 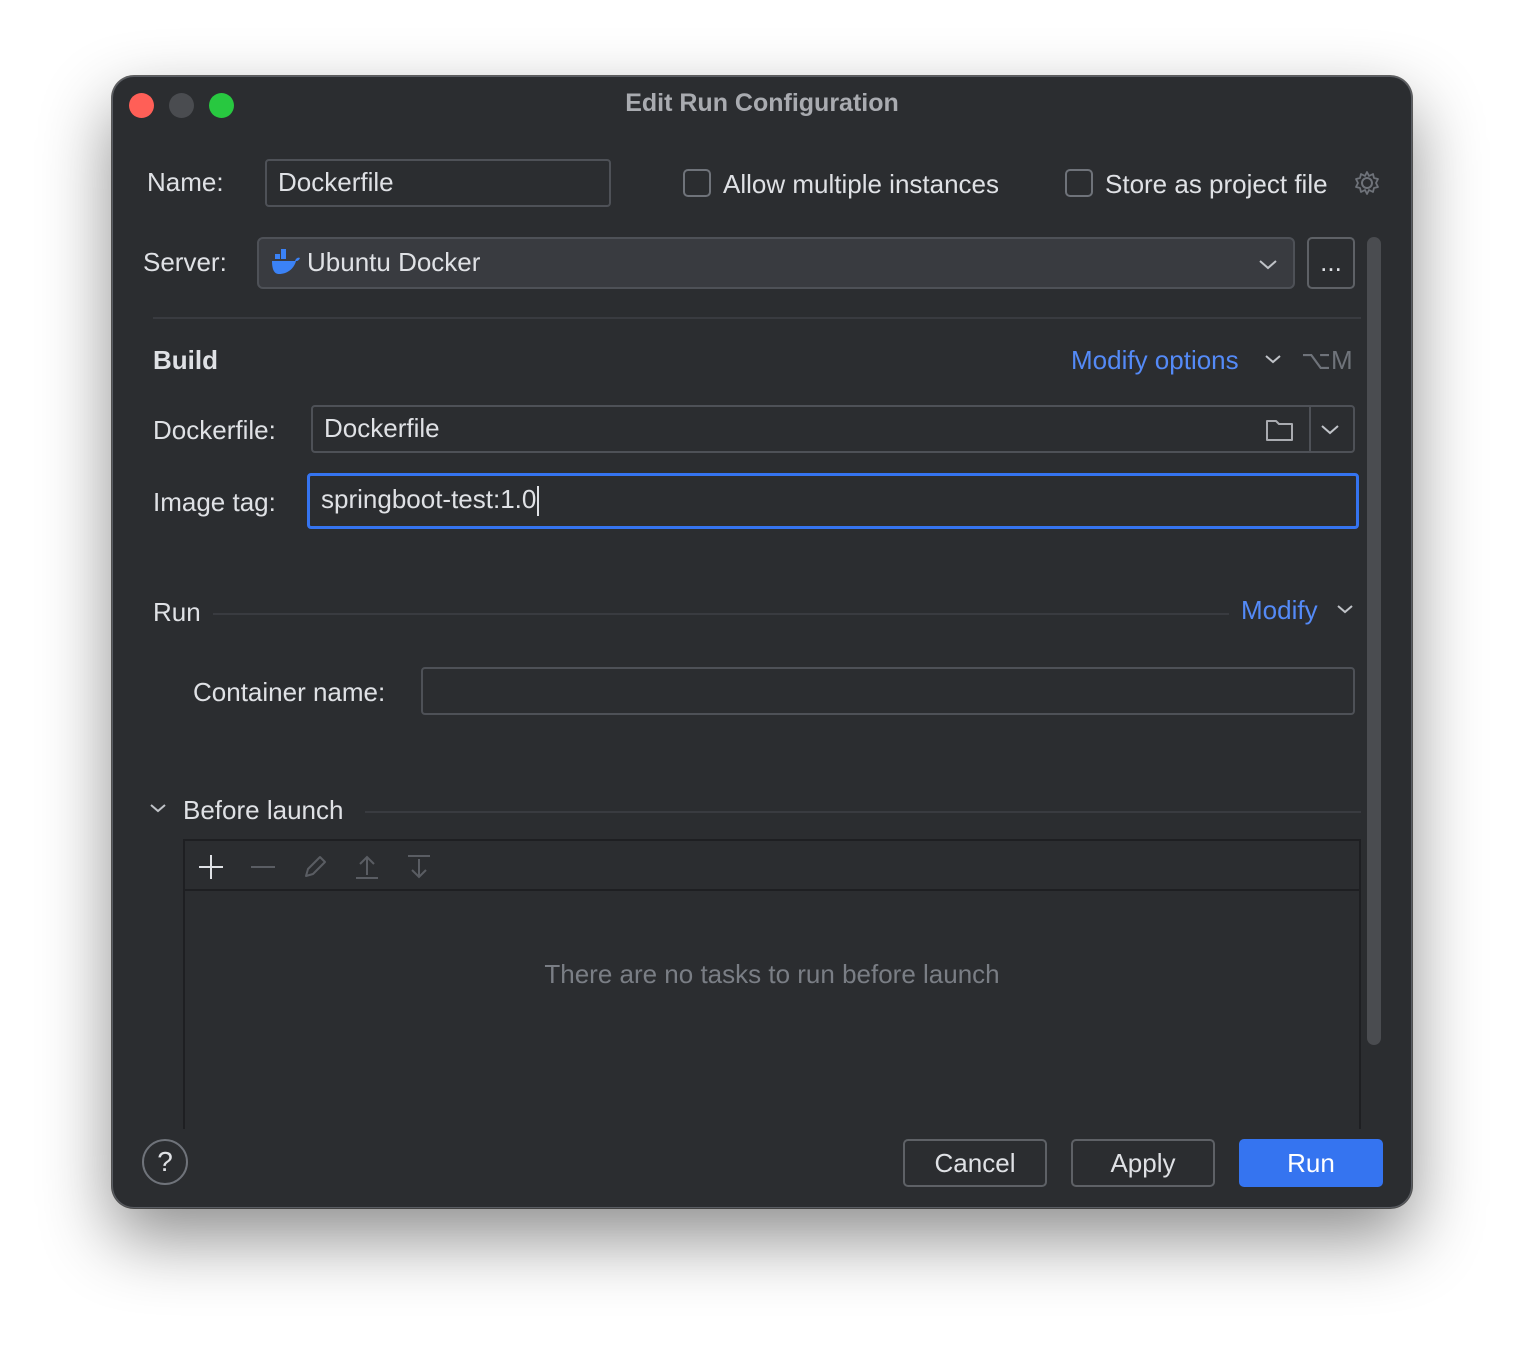 What do you see at coordinates (419, 867) in the screenshot?
I see `move-down-icon` at bounding box center [419, 867].